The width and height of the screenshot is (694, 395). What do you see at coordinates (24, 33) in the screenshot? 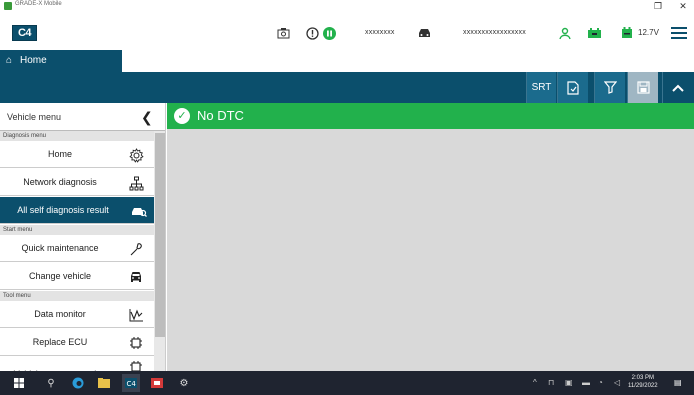
I see `app-logo: C4` at bounding box center [24, 33].